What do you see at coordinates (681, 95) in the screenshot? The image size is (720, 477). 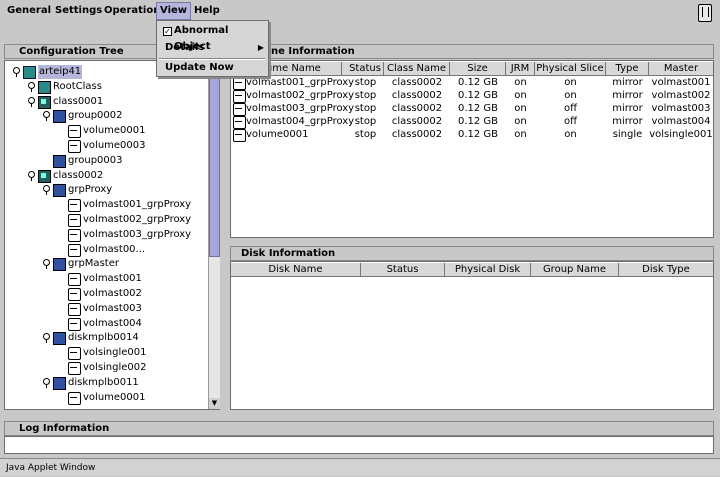 I see `cell-master: volmast002` at bounding box center [681, 95].